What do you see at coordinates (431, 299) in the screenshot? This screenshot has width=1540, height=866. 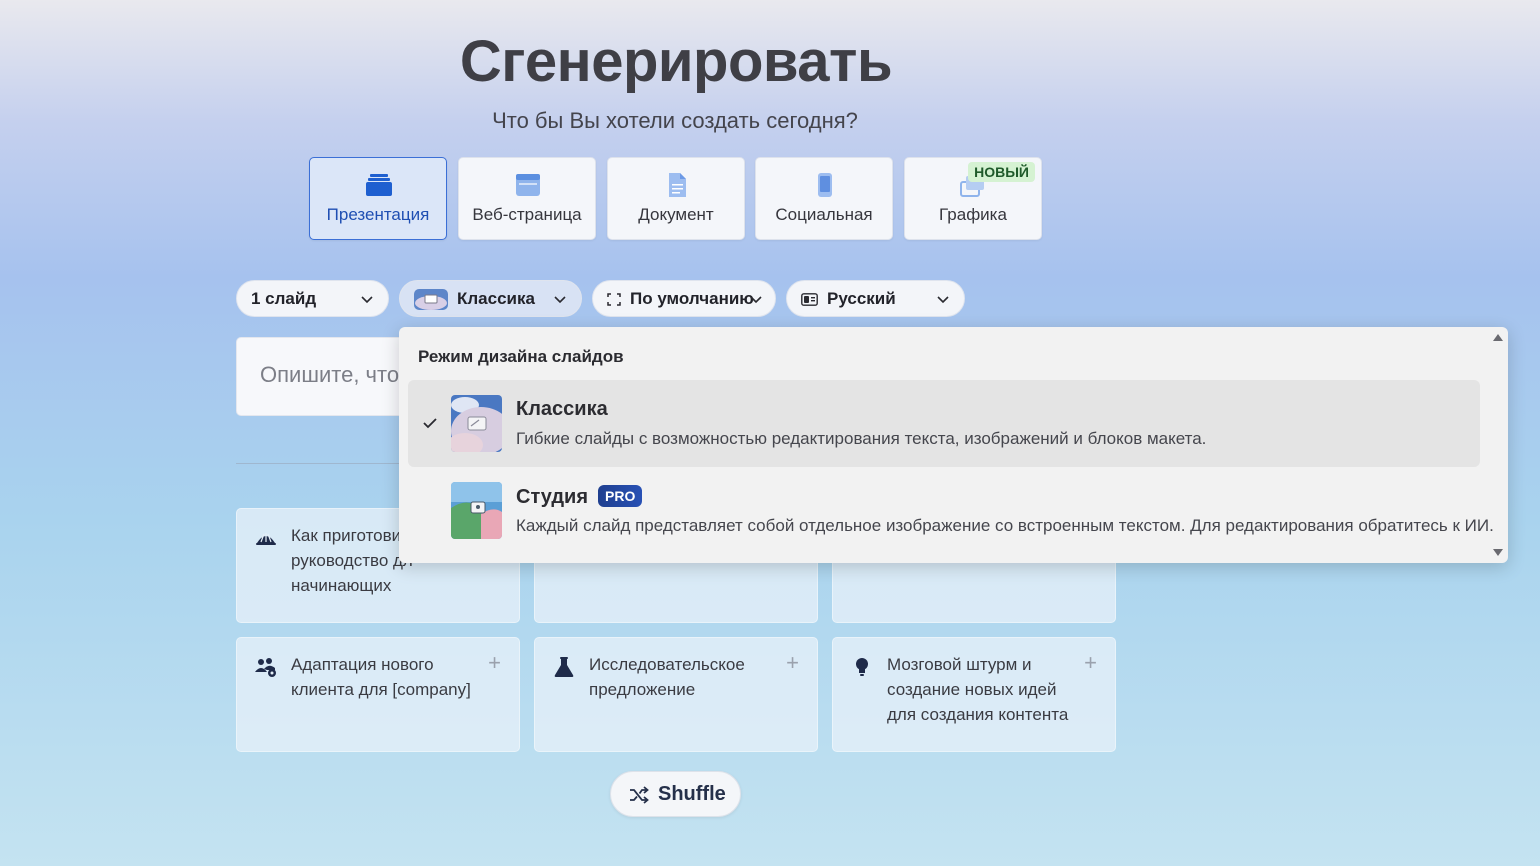 I see `classic-theme-icon` at bounding box center [431, 299].